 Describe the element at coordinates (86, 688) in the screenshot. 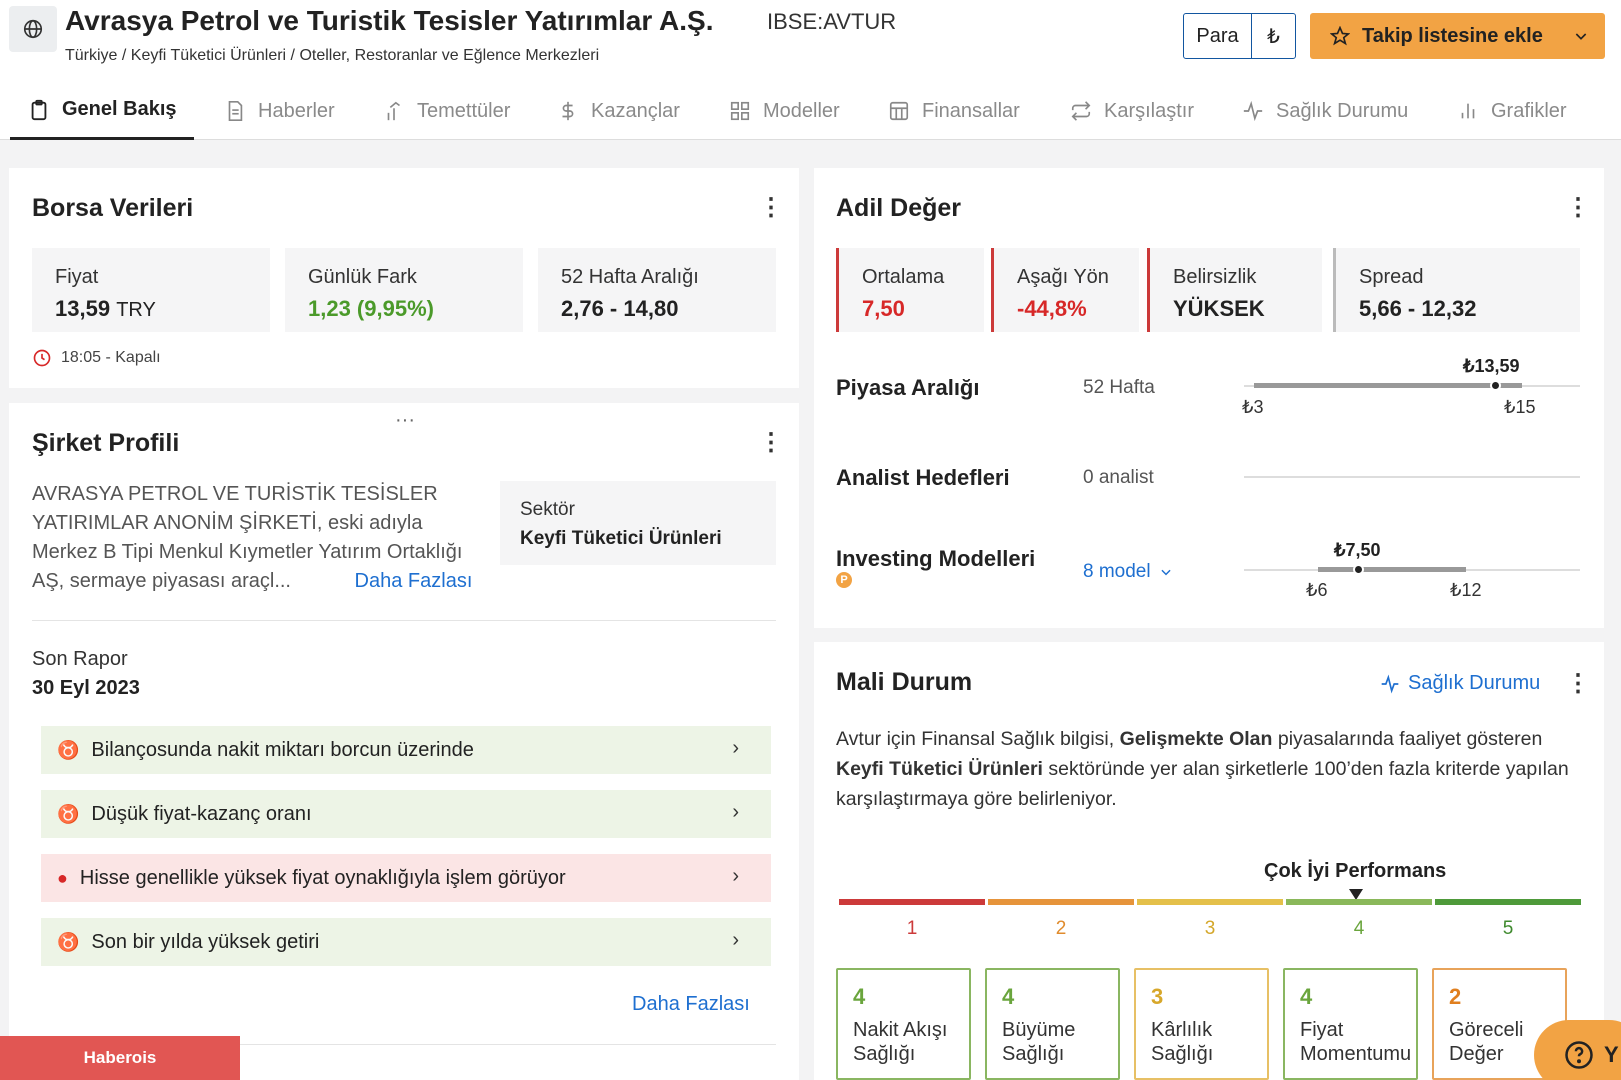

I see `last-report-date: 30 Eyl 2023` at that location.